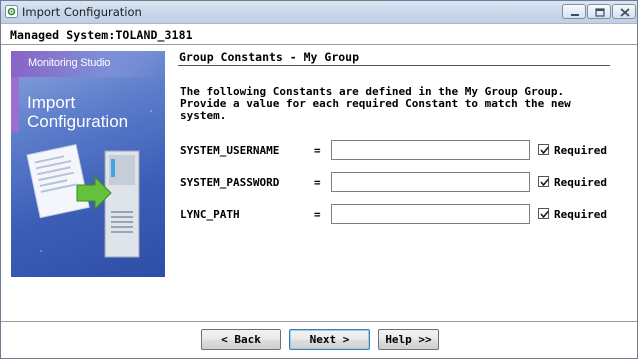 This screenshot has width=638, height=359. I want to click on system-username-input, so click(430, 150).